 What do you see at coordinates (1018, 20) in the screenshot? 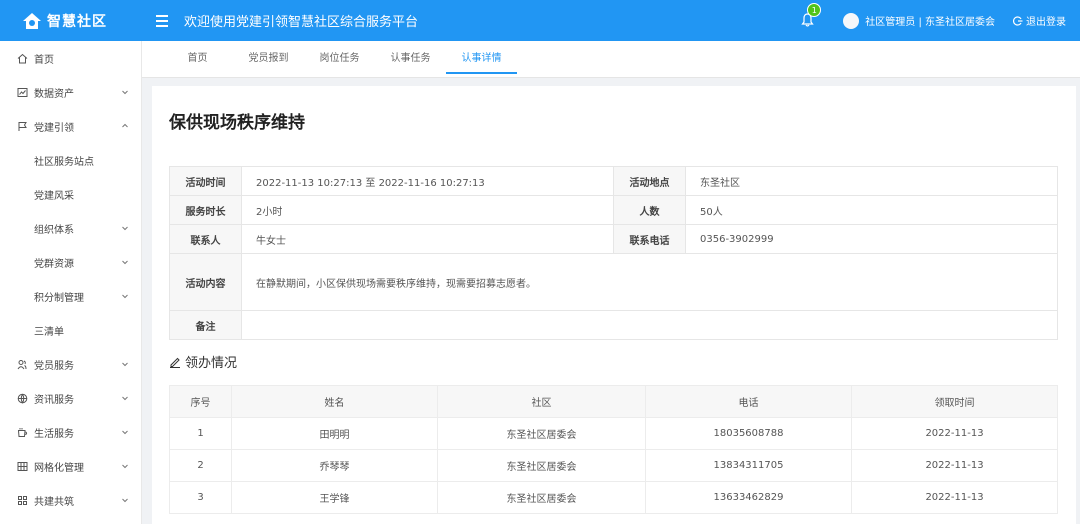
I see `logout-icon` at bounding box center [1018, 20].